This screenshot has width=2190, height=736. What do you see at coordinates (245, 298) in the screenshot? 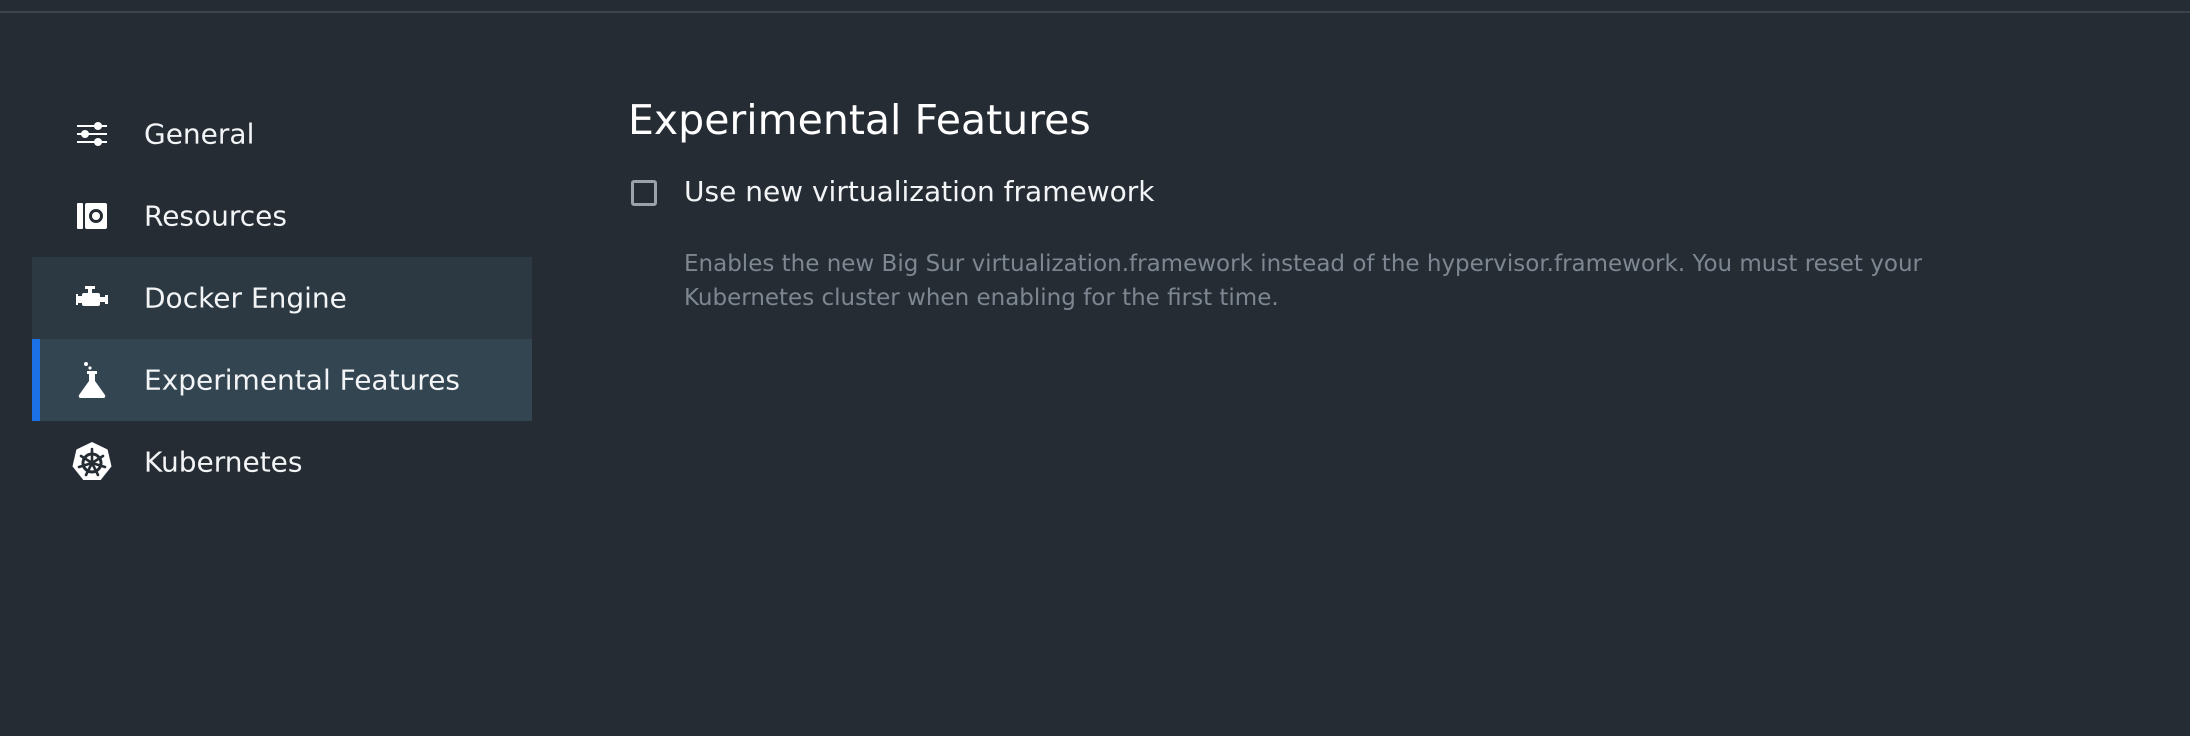
I see `sidebar-item-label: Docker Engine` at bounding box center [245, 298].